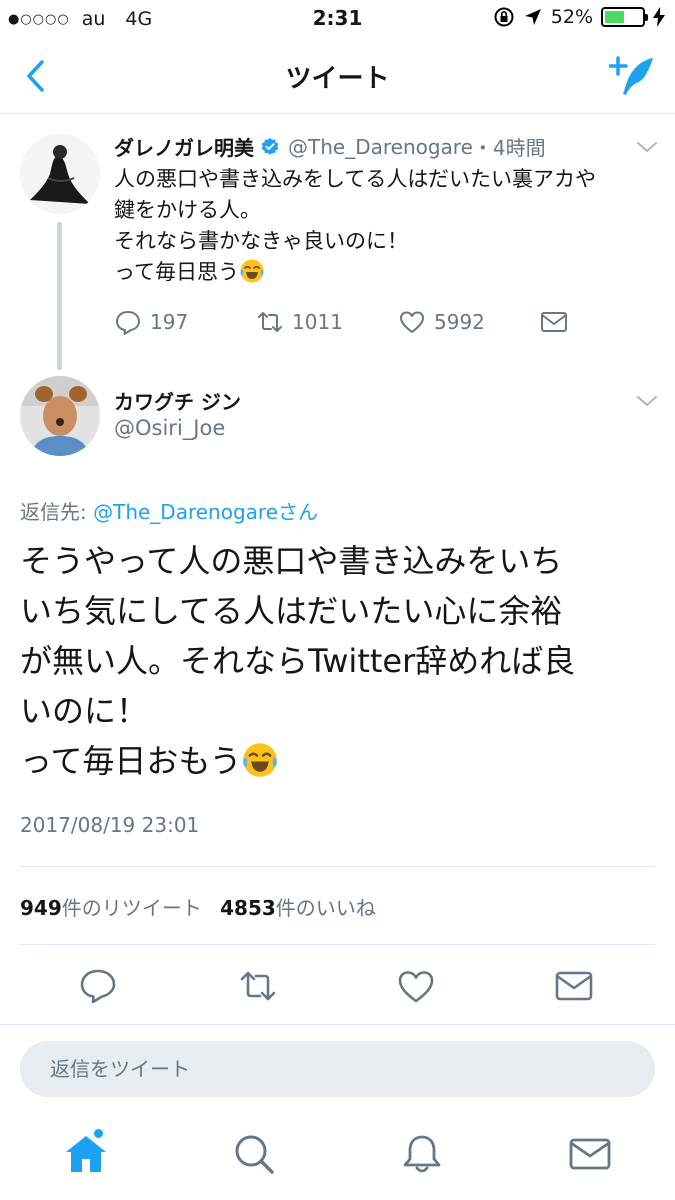  I want to click on status-bar: ●○○○○ au 4G 2:31 52%, so click(337, 19).